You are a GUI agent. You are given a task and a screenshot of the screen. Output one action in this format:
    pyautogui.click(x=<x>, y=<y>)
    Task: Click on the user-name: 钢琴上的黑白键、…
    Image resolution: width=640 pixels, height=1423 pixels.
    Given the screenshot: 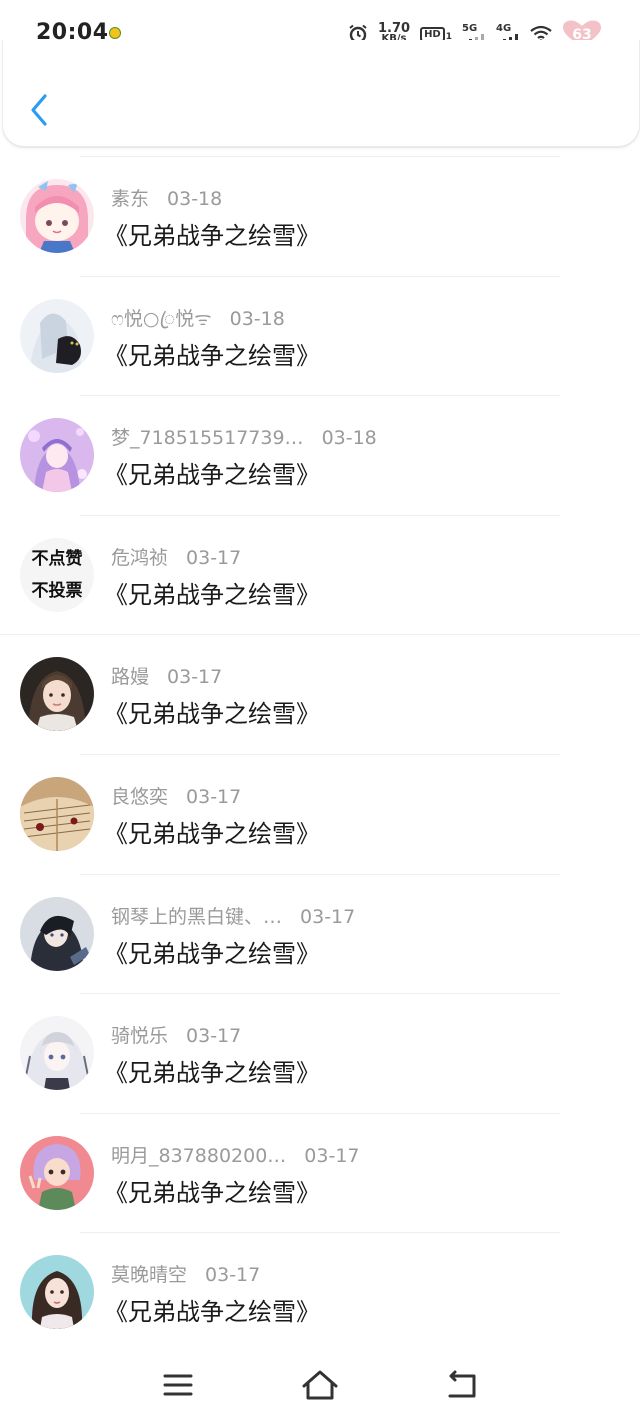 What is the action you would take?
    pyautogui.click(x=196, y=915)
    